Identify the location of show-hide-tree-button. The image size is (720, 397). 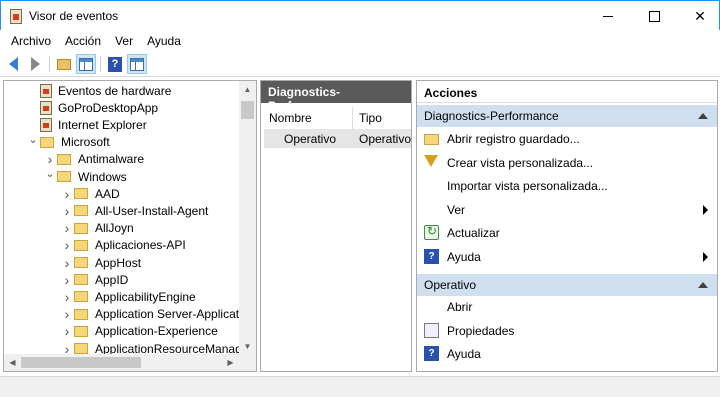
(86, 64).